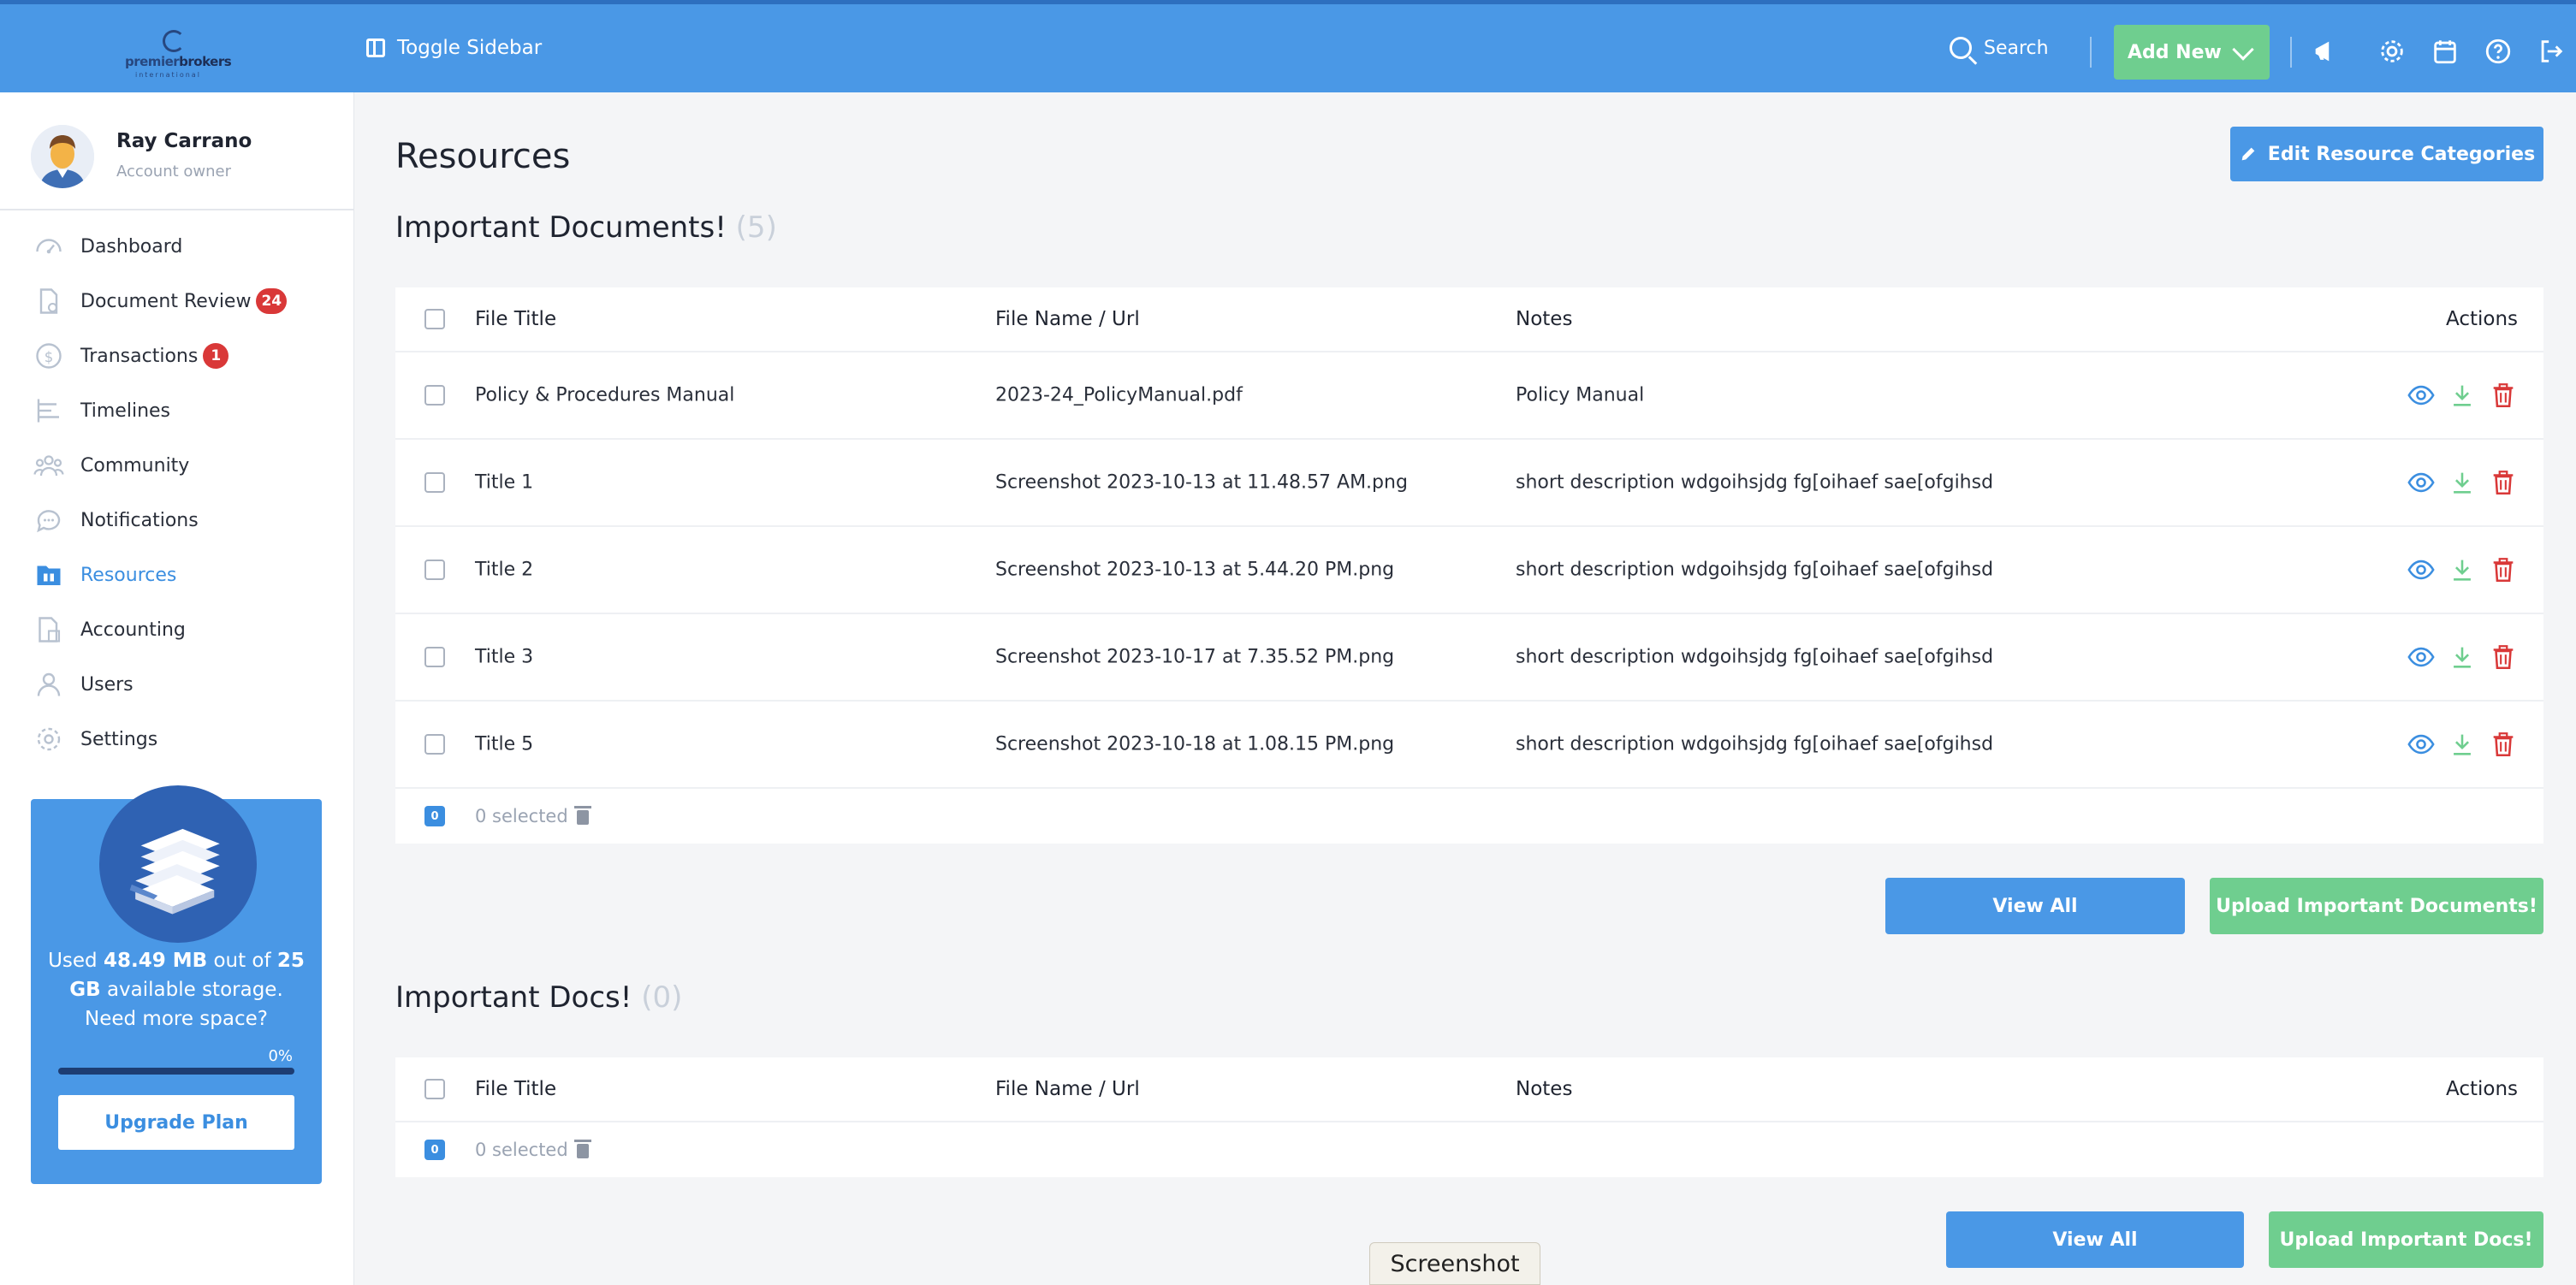 Image resolution: width=2576 pixels, height=1285 pixels. Describe the element at coordinates (1119, 395) in the screenshot. I see `row-file-name: 2023-24_PolicyManual.pdf` at that location.